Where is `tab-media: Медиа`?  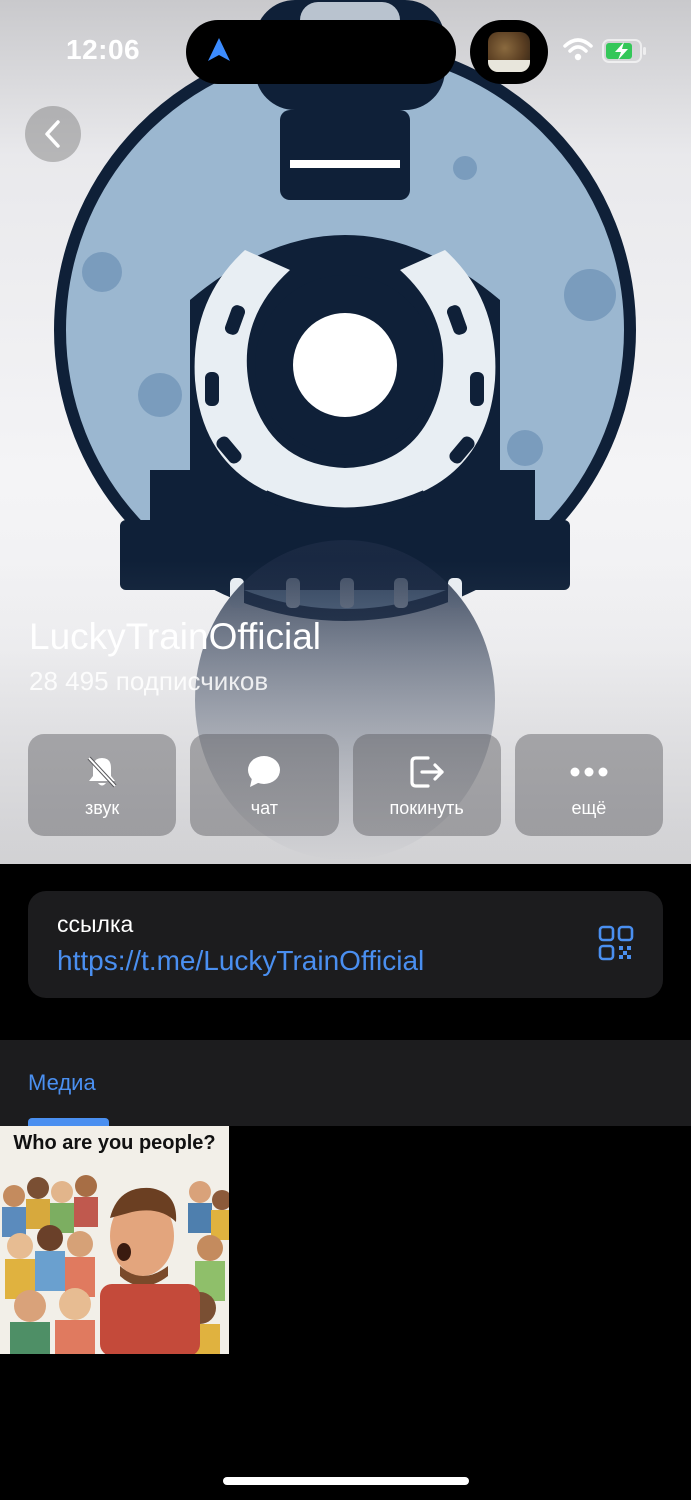
tab-media: Медиа is located at coordinates (62, 1083).